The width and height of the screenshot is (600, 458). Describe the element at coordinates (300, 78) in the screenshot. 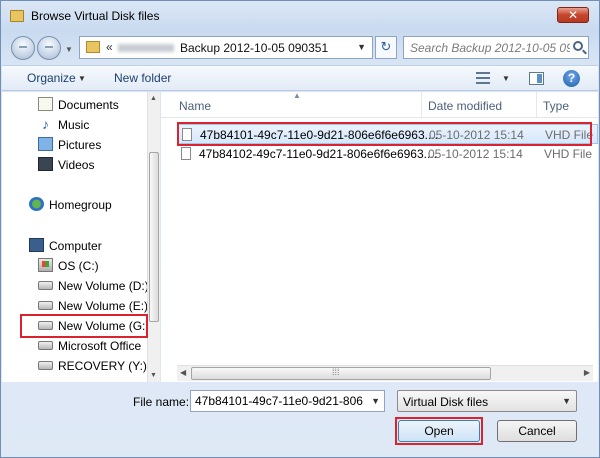

I see `command-bar: Organize ▼ New folder ▼ ?` at that location.